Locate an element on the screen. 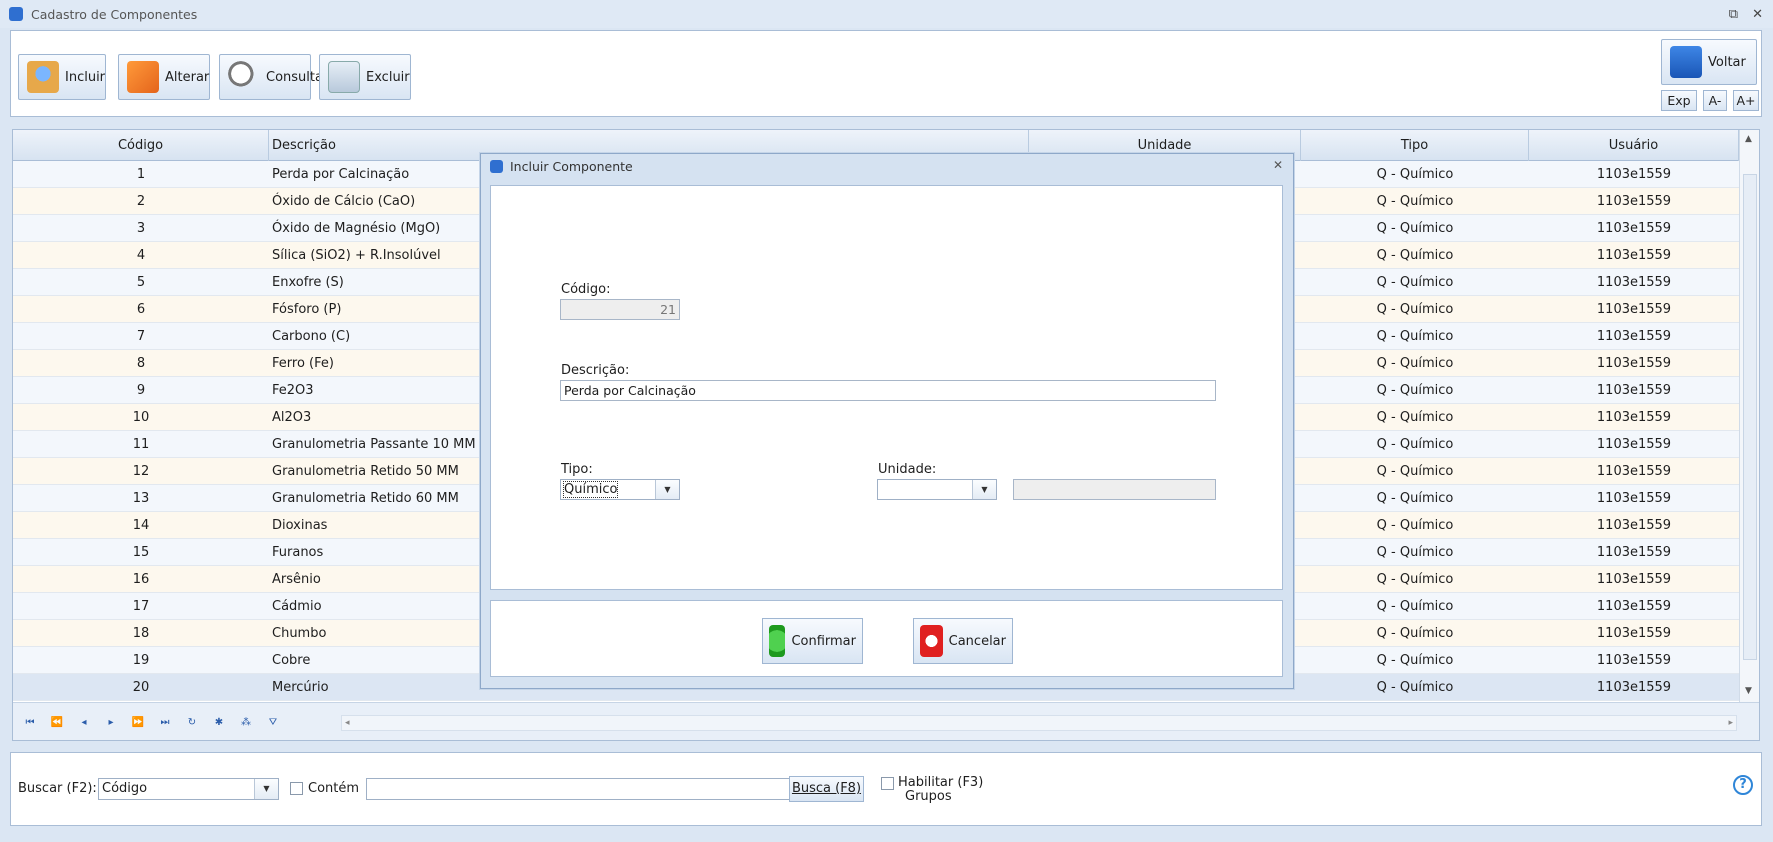  column-header-usuario: Usuário is located at coordinates (1634, 145).